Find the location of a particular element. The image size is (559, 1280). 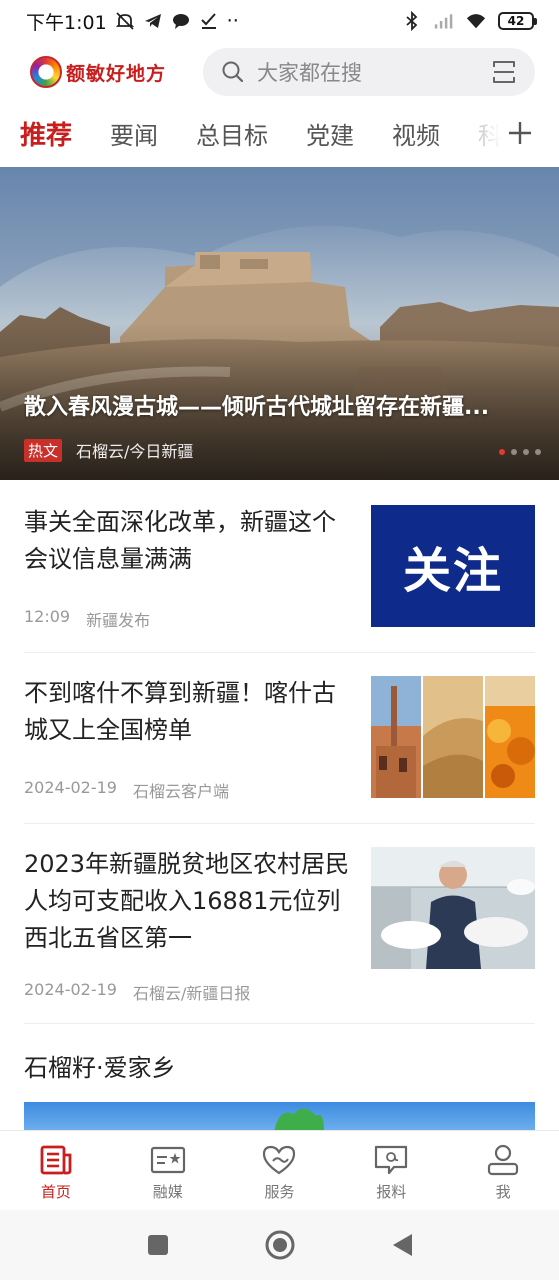

more-notifications: ·· is located at coordinates (232, 21).